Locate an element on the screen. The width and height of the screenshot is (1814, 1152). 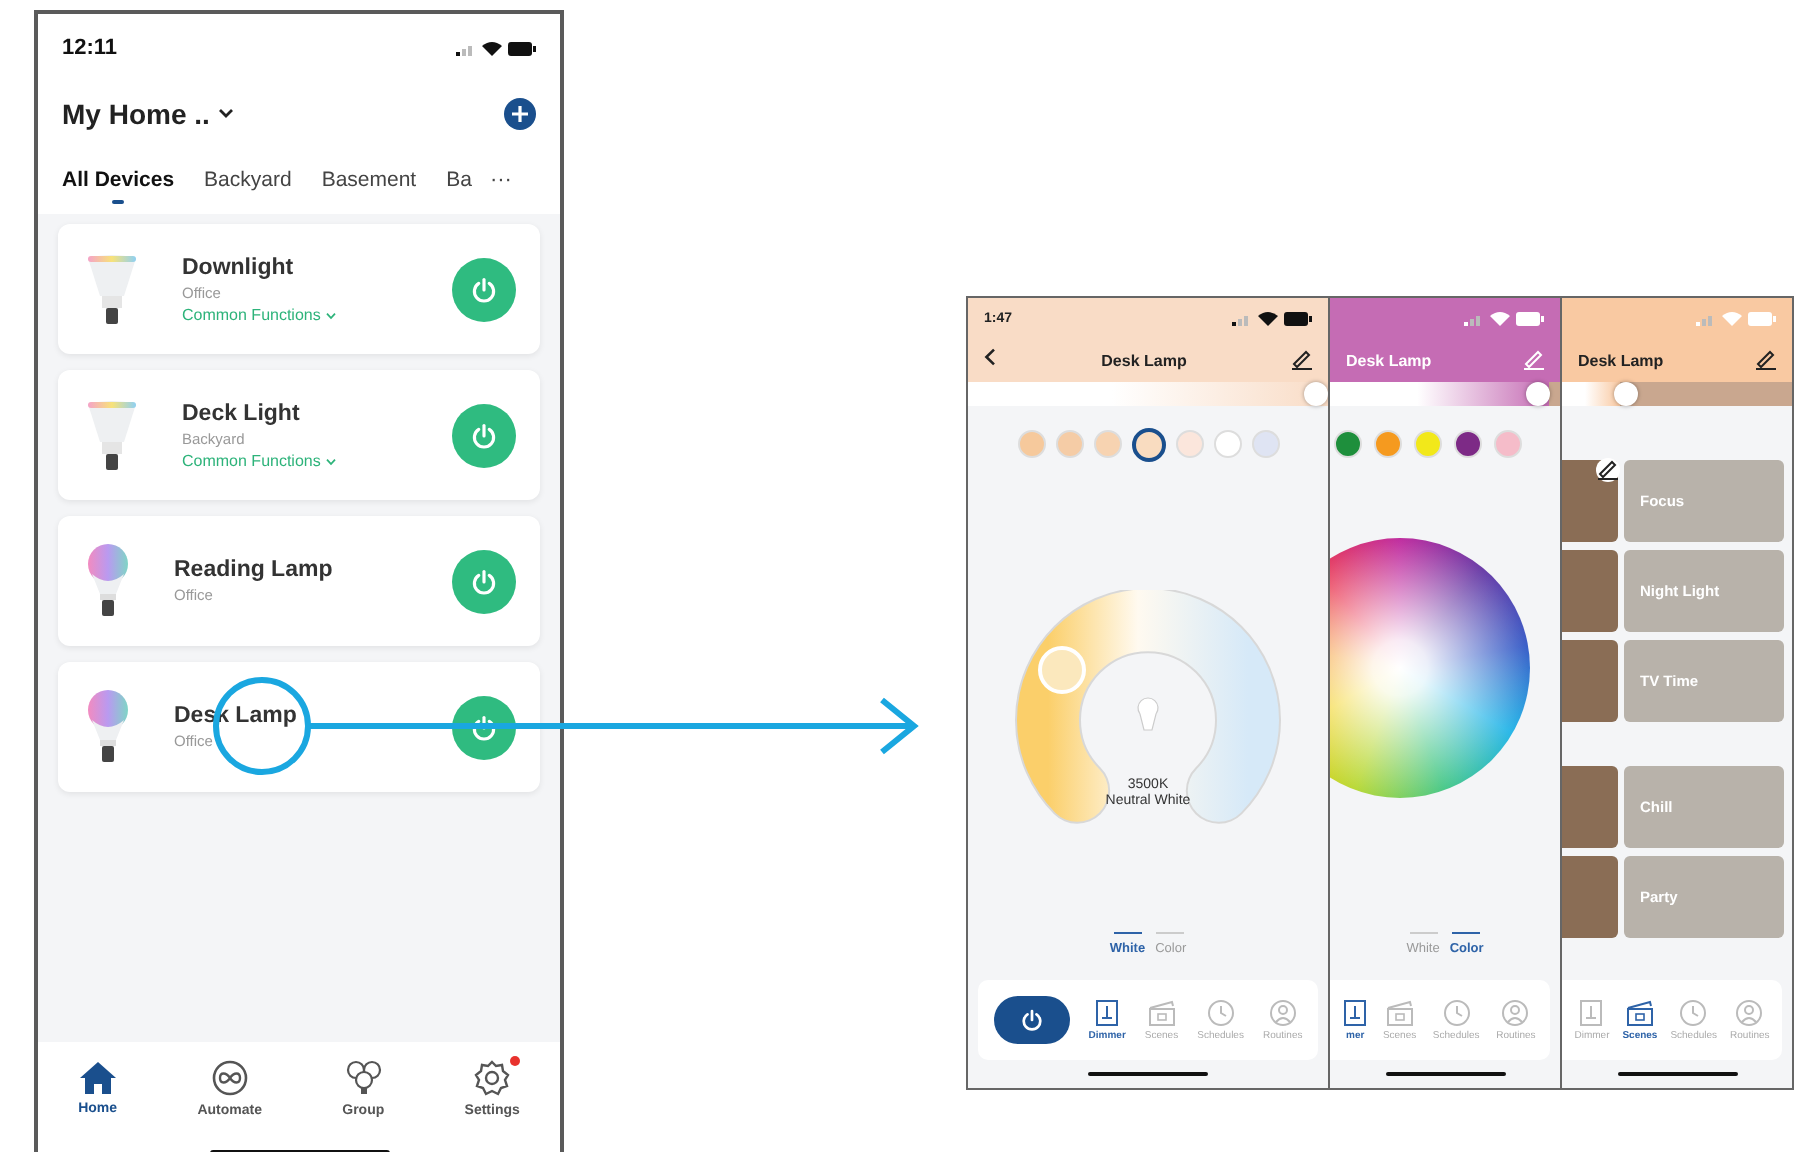
room-tab: Basement is located at coordinates (369, 179).